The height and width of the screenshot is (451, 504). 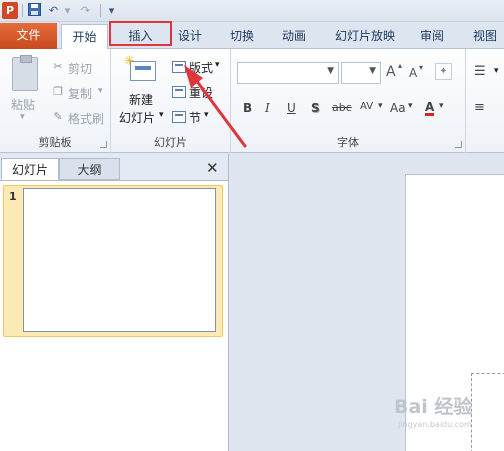 I want to click on close-icon: ✕, so click(x=212, y=168).